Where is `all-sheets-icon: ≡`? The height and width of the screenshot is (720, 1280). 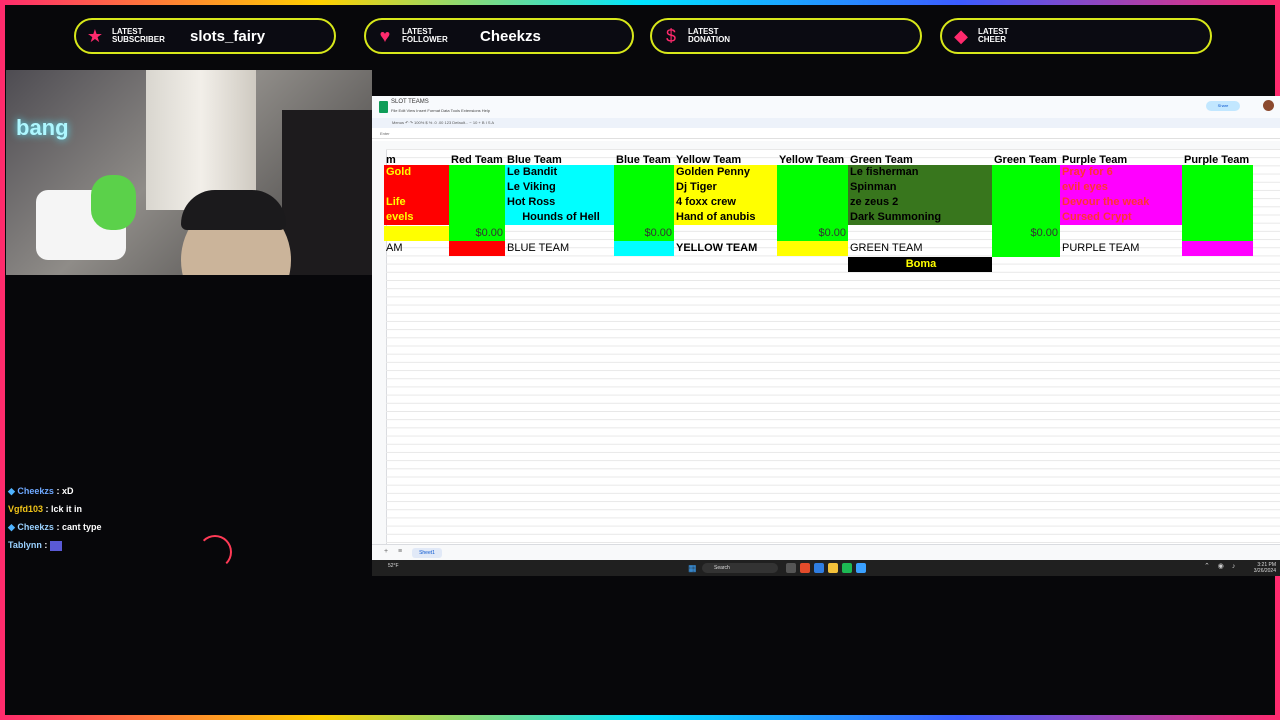 all-sheets-icon: ≡ is located at coordinates (400, 551).